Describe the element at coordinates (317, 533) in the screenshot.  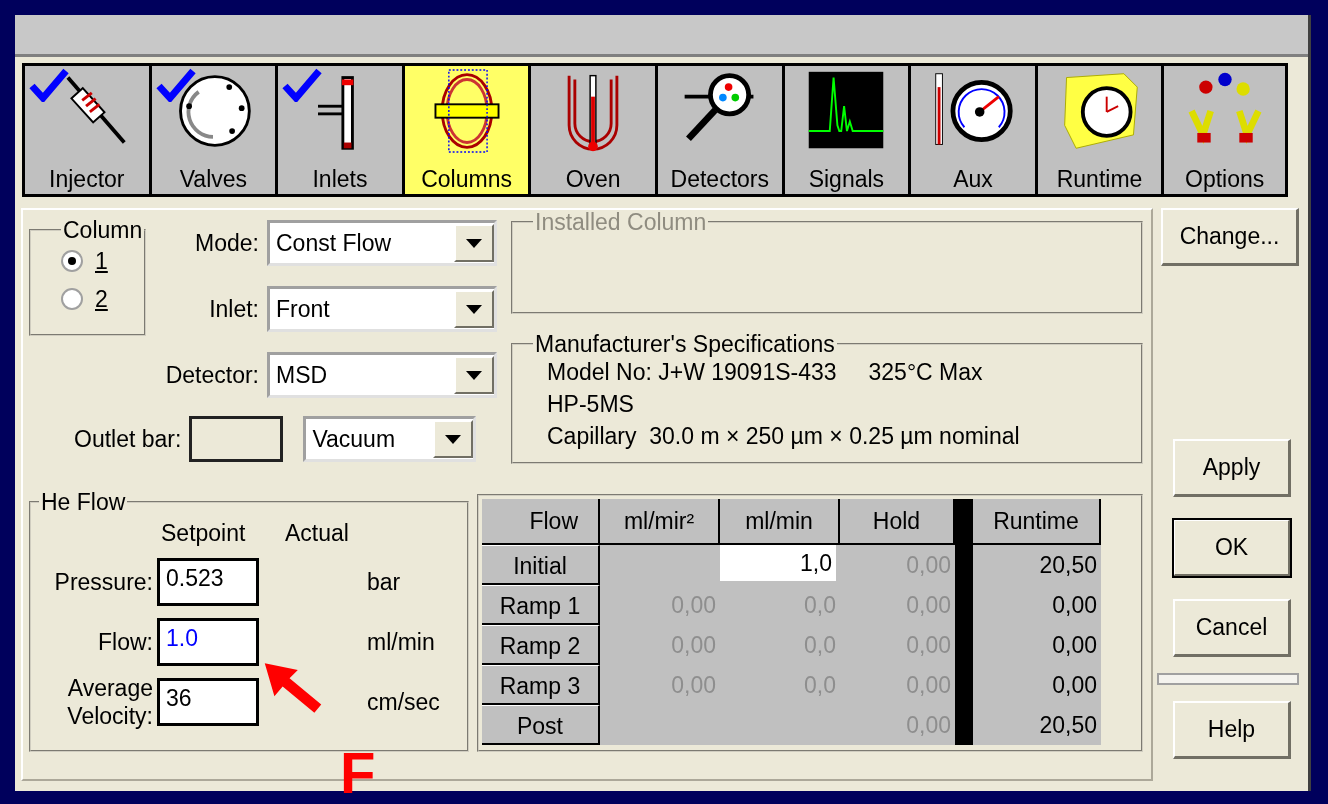
I see `column-header: Actual` at that location.